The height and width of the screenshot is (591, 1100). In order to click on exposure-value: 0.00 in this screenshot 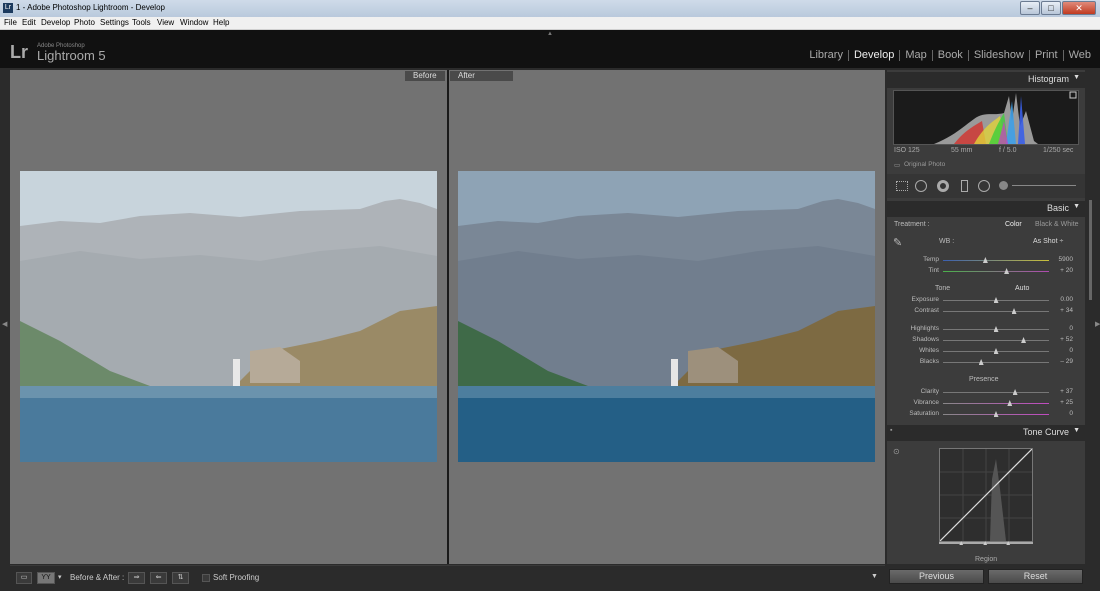, I will do `click(1066, 299)`.